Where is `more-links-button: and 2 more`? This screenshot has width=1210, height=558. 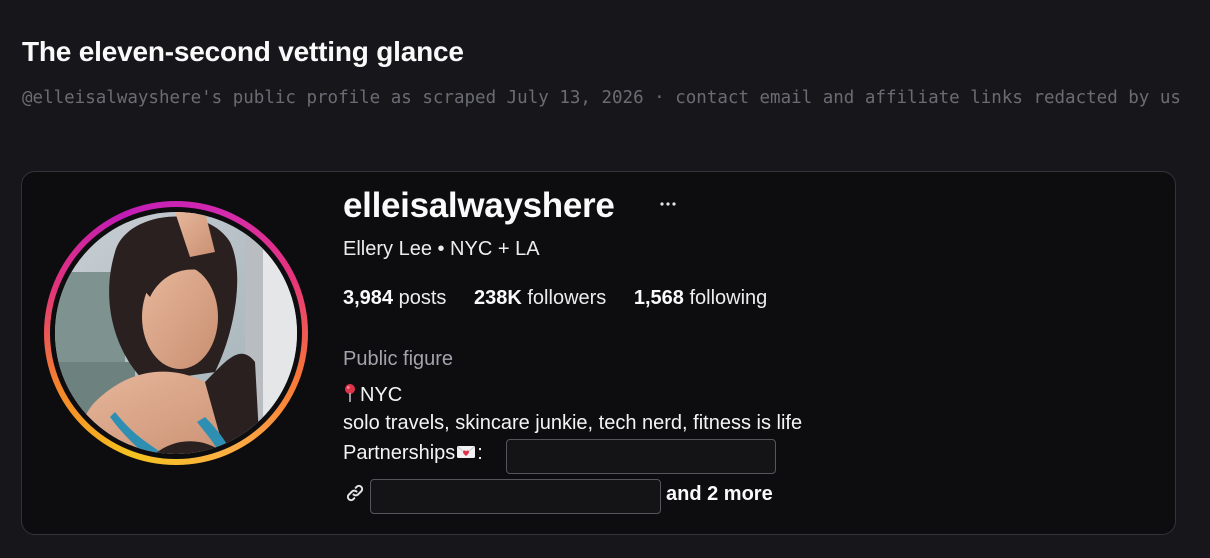 more-links-button: and 2 more is located at coordinates (719, 494).